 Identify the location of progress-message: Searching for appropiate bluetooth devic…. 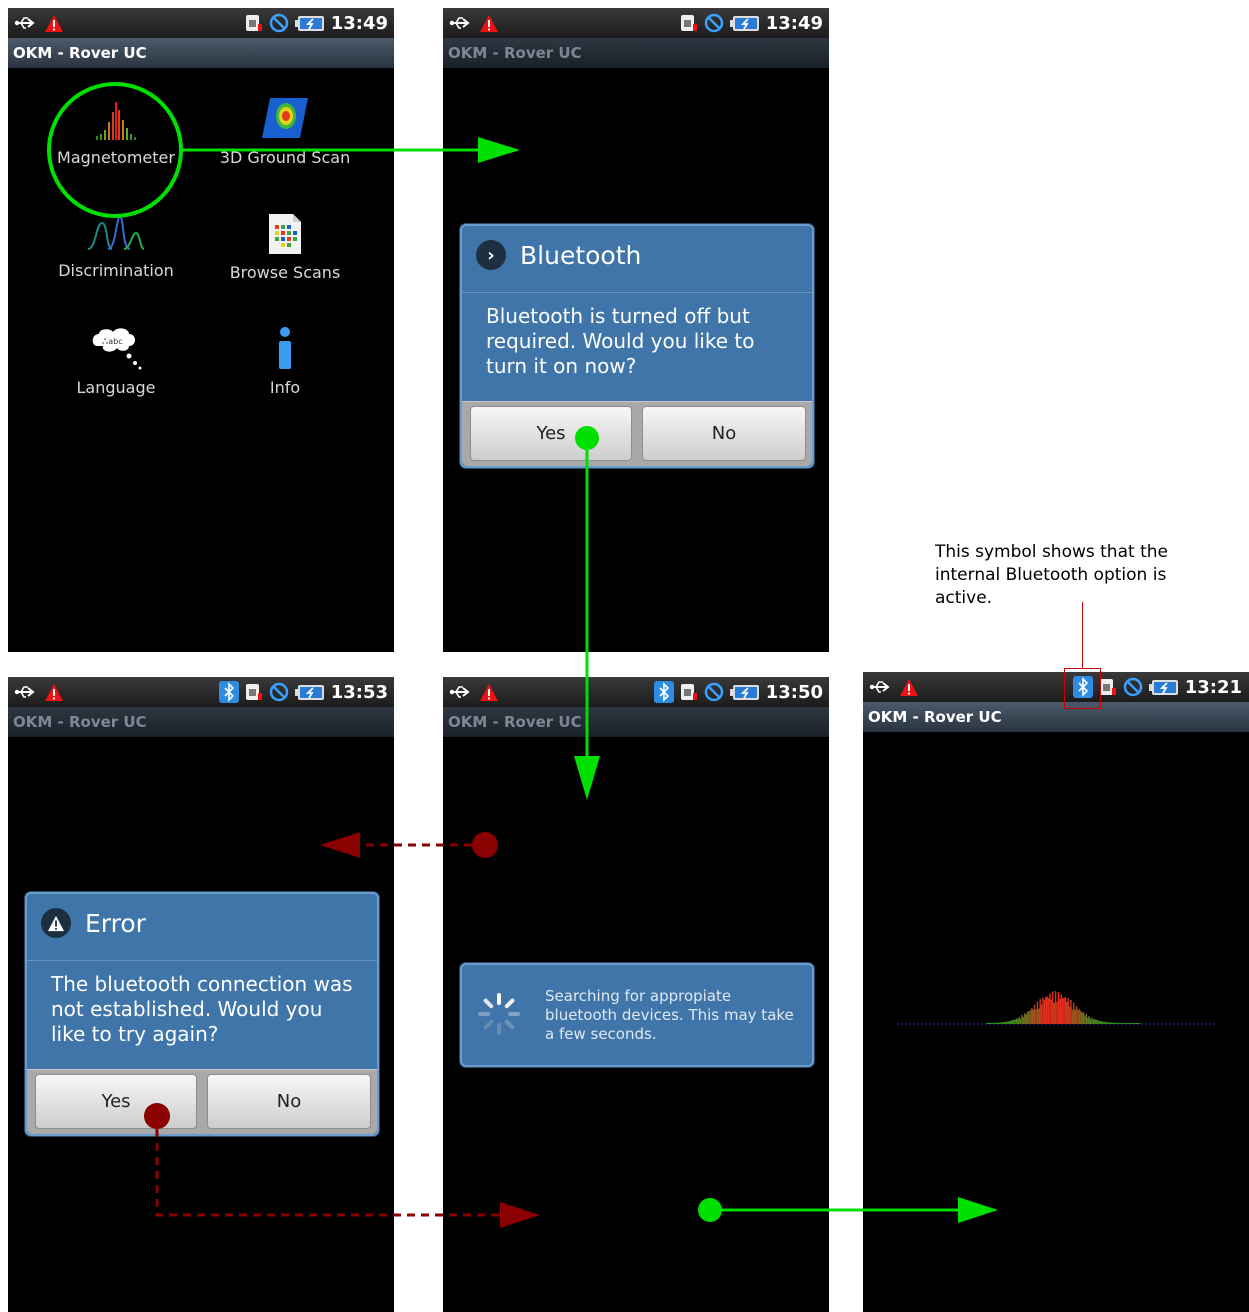
(669, 1015).